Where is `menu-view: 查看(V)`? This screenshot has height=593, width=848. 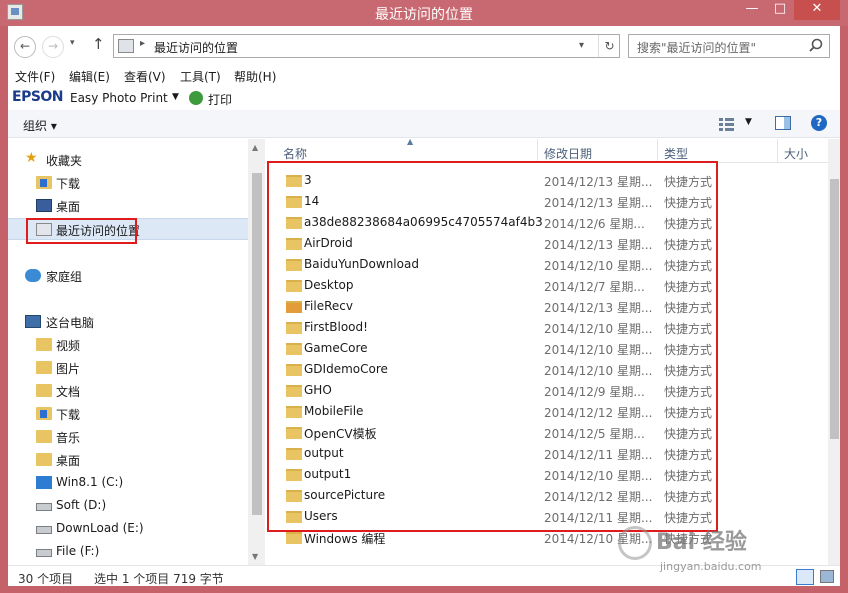 menu-view: 查看(V) is located at coordinates (145, 76).